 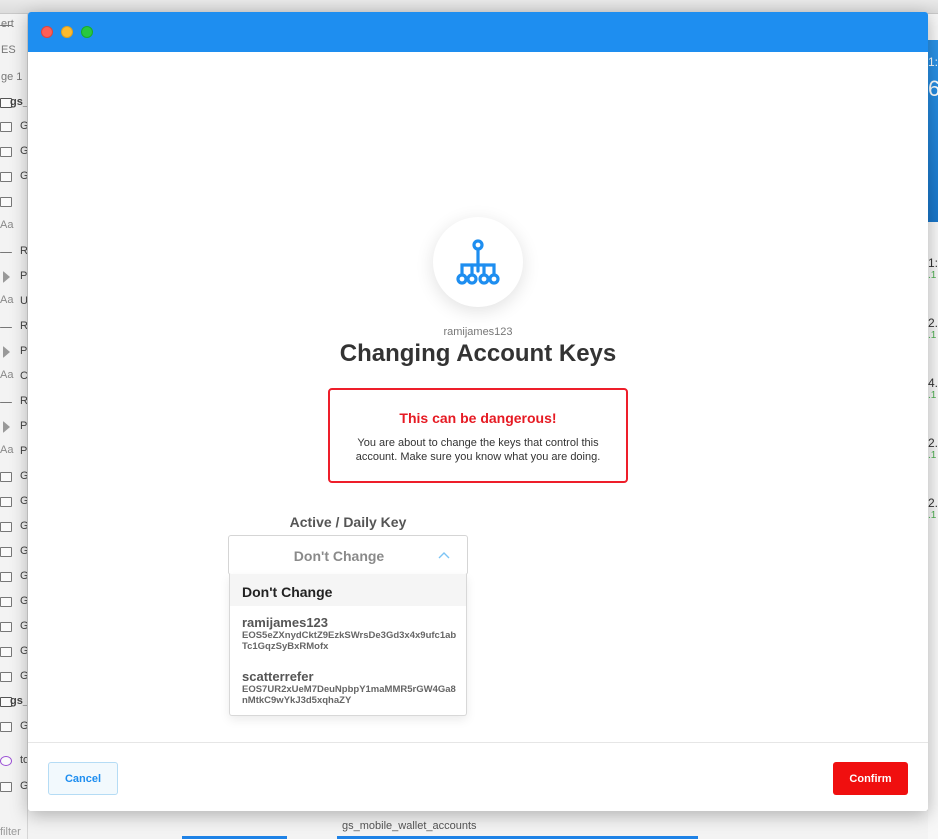 I want to click on background-sidebar-row: to, so click(x=13, y=761).